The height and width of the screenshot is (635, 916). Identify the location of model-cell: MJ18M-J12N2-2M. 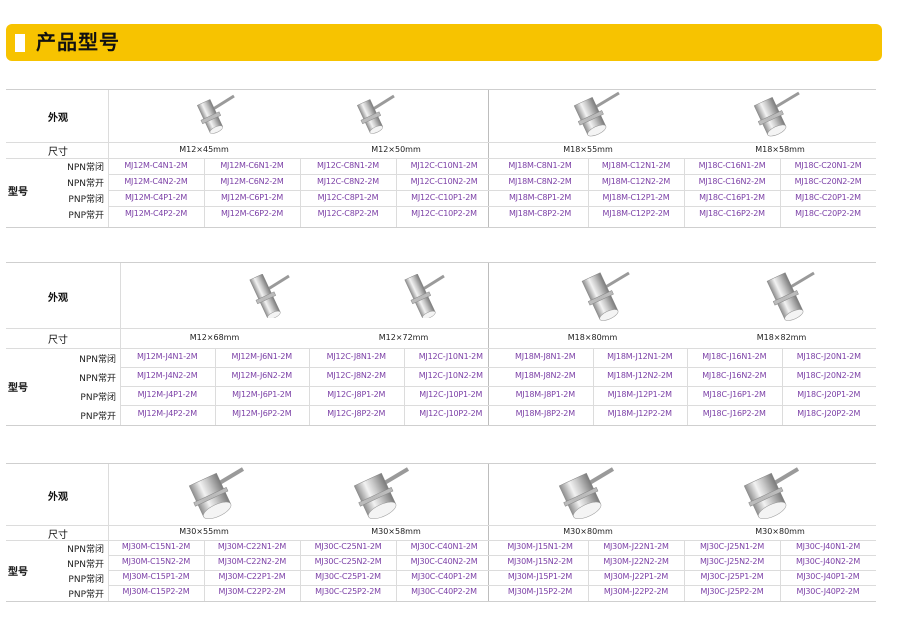
(640, 375).